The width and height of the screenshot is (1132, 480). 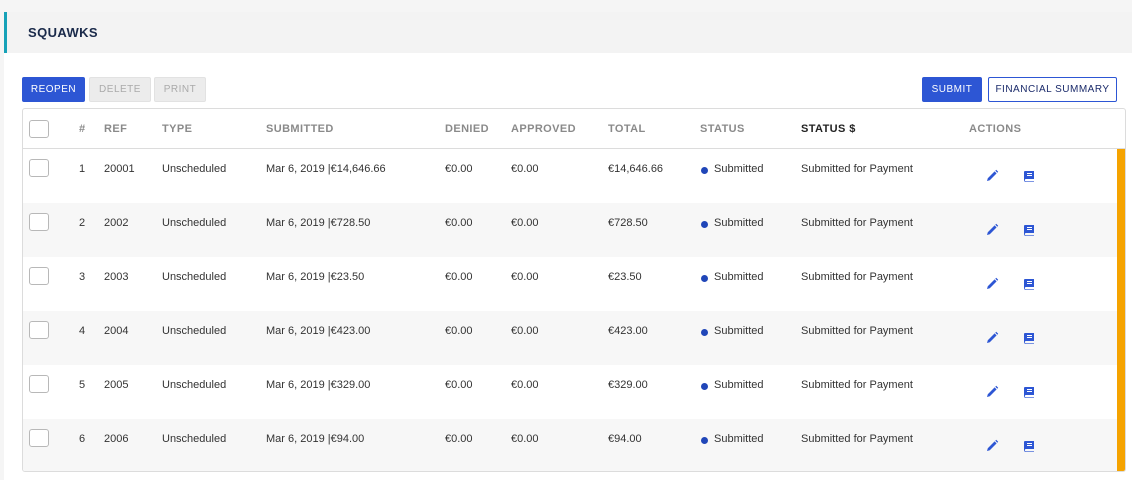 What do you see at coordinates (300, 129) in the screenshot?
I see `col-header-submitted: SUBMITTED` at bounding box center [300, 129].